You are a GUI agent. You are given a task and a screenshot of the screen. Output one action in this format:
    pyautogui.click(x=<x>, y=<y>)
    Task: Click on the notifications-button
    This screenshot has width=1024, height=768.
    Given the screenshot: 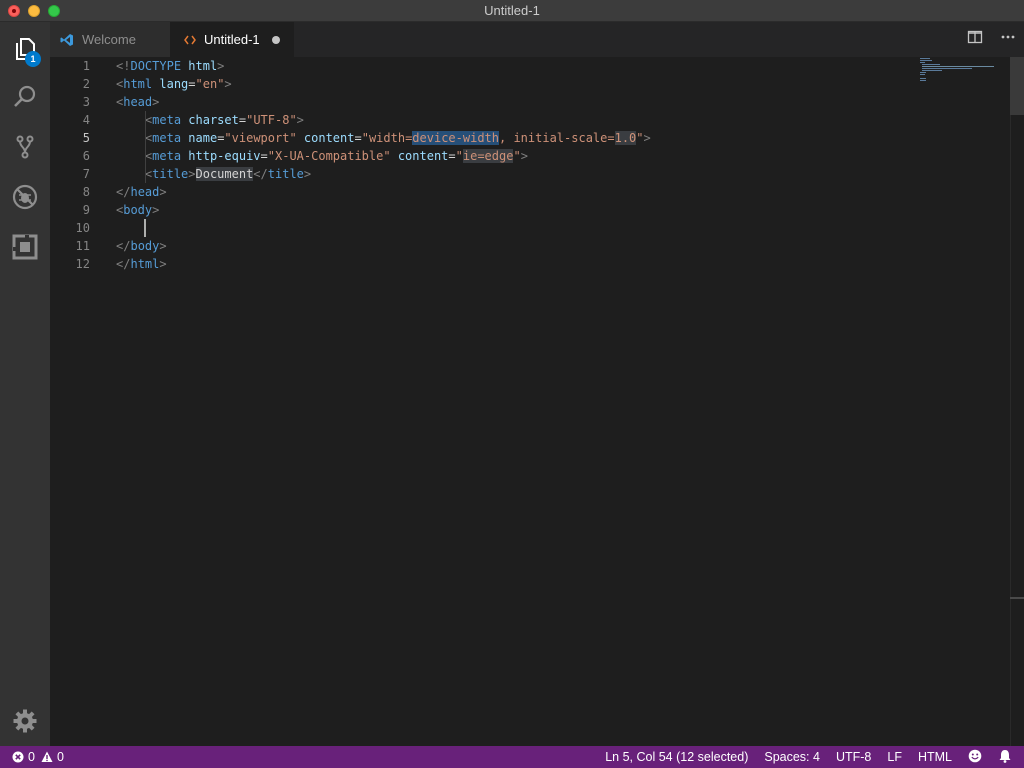 What is the action you would take?
    pyautogui.click(x=1005, y=757)
    